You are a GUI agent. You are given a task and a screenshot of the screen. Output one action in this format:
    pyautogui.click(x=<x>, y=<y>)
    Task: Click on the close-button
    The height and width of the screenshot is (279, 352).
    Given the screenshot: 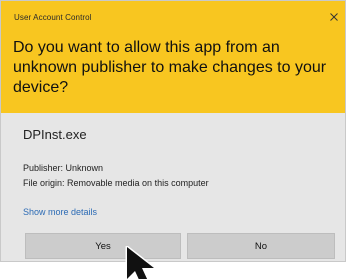 What is the action you would take?
    pyautogui.click(x=334, y=17)
    